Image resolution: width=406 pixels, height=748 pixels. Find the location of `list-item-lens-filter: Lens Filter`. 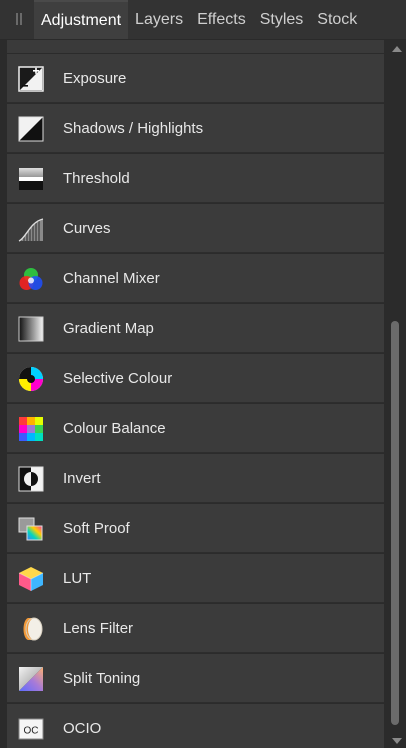

list-item-lens-filter: Lens Filter is located at coordinates (195, 628).